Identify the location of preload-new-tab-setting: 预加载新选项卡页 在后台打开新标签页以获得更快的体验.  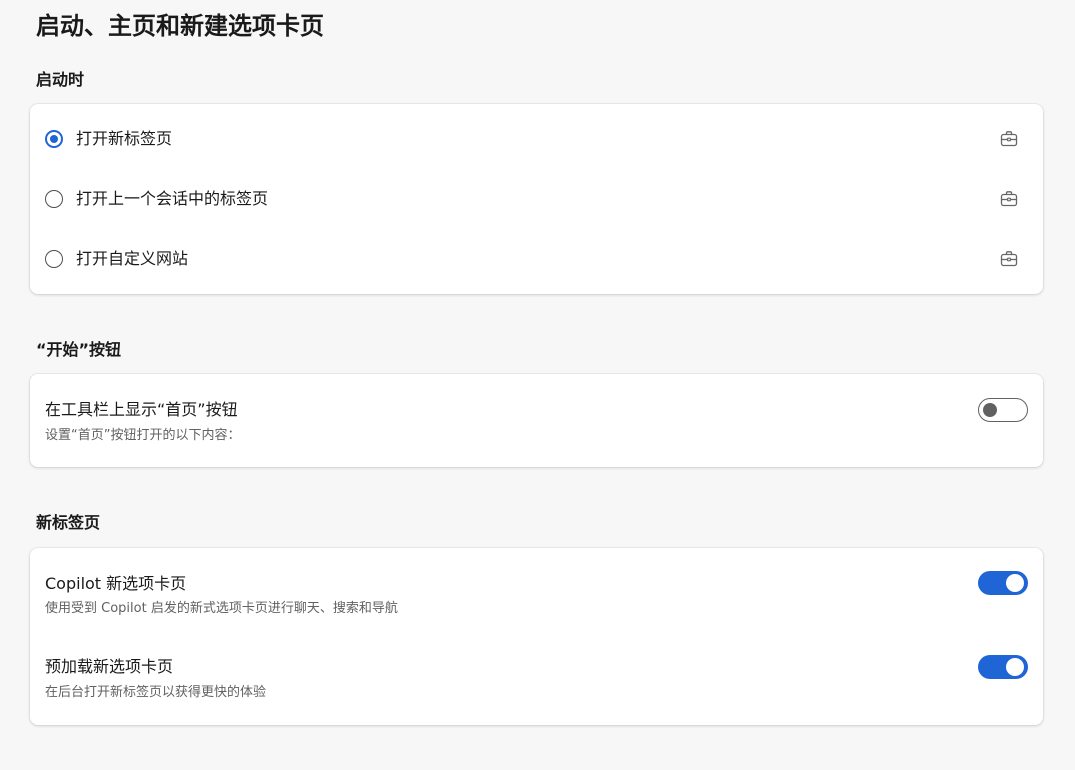
(536, 679).